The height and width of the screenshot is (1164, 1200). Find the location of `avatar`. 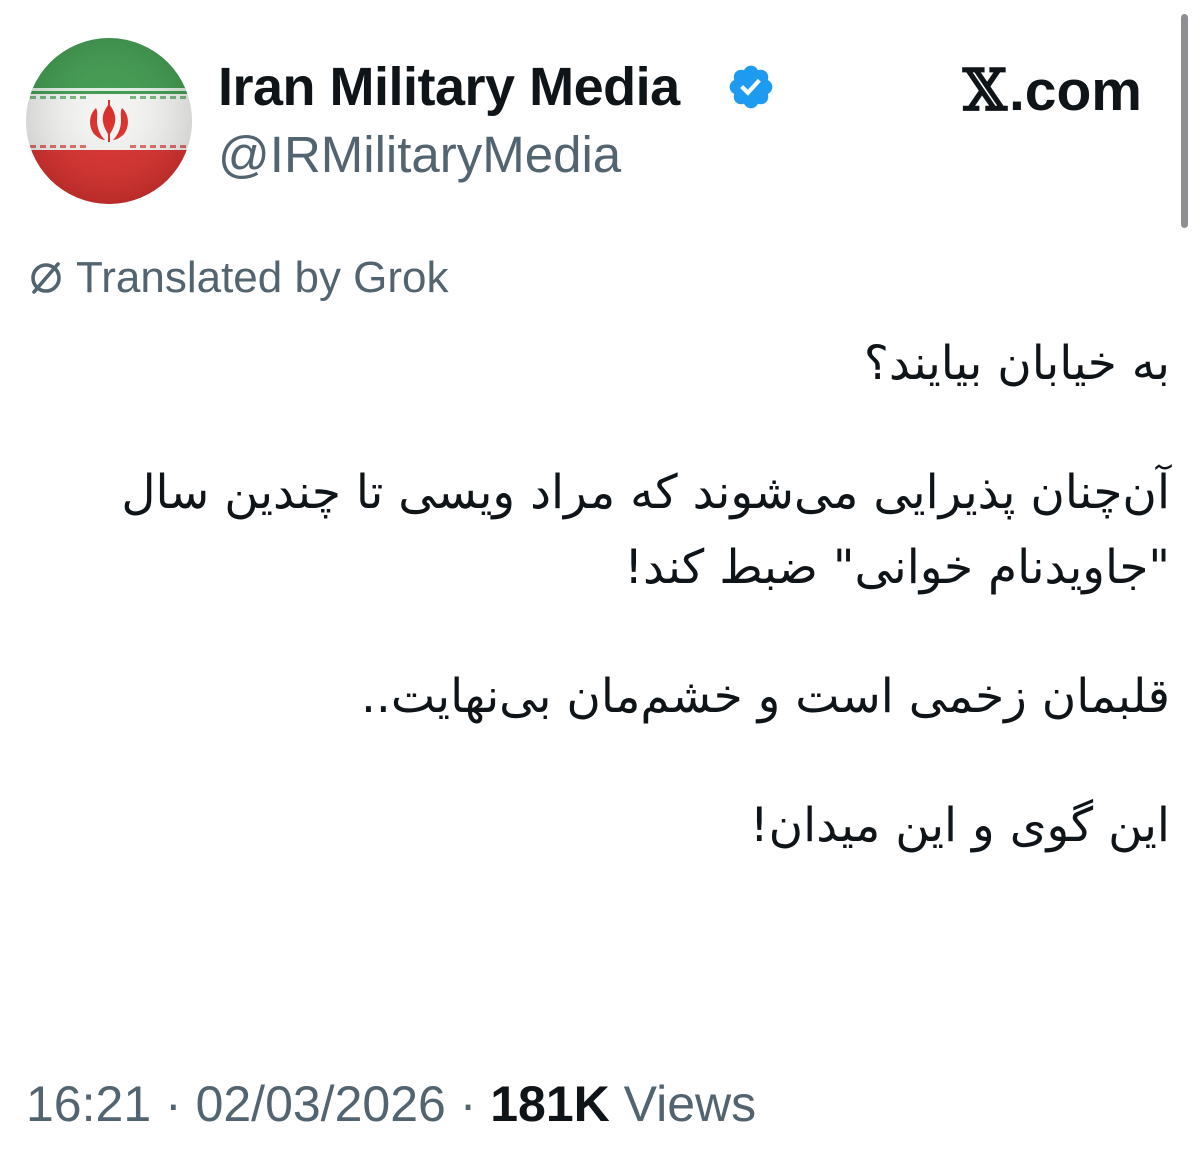

avatar is located at coordinates (109, 121).